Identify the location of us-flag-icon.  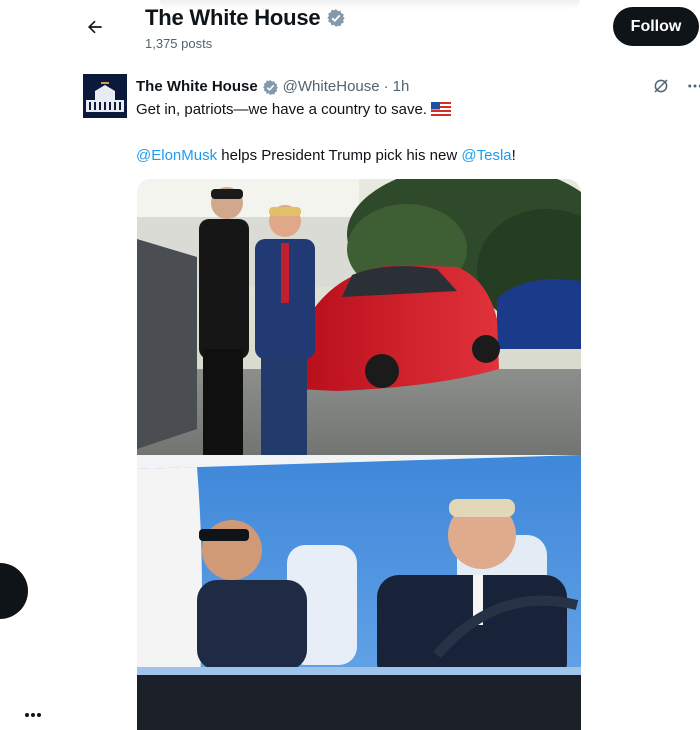
(441, 109).